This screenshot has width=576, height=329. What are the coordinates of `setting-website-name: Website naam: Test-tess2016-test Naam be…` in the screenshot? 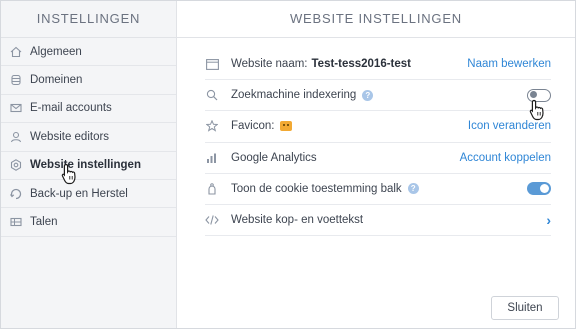 It's located at (378, 65).